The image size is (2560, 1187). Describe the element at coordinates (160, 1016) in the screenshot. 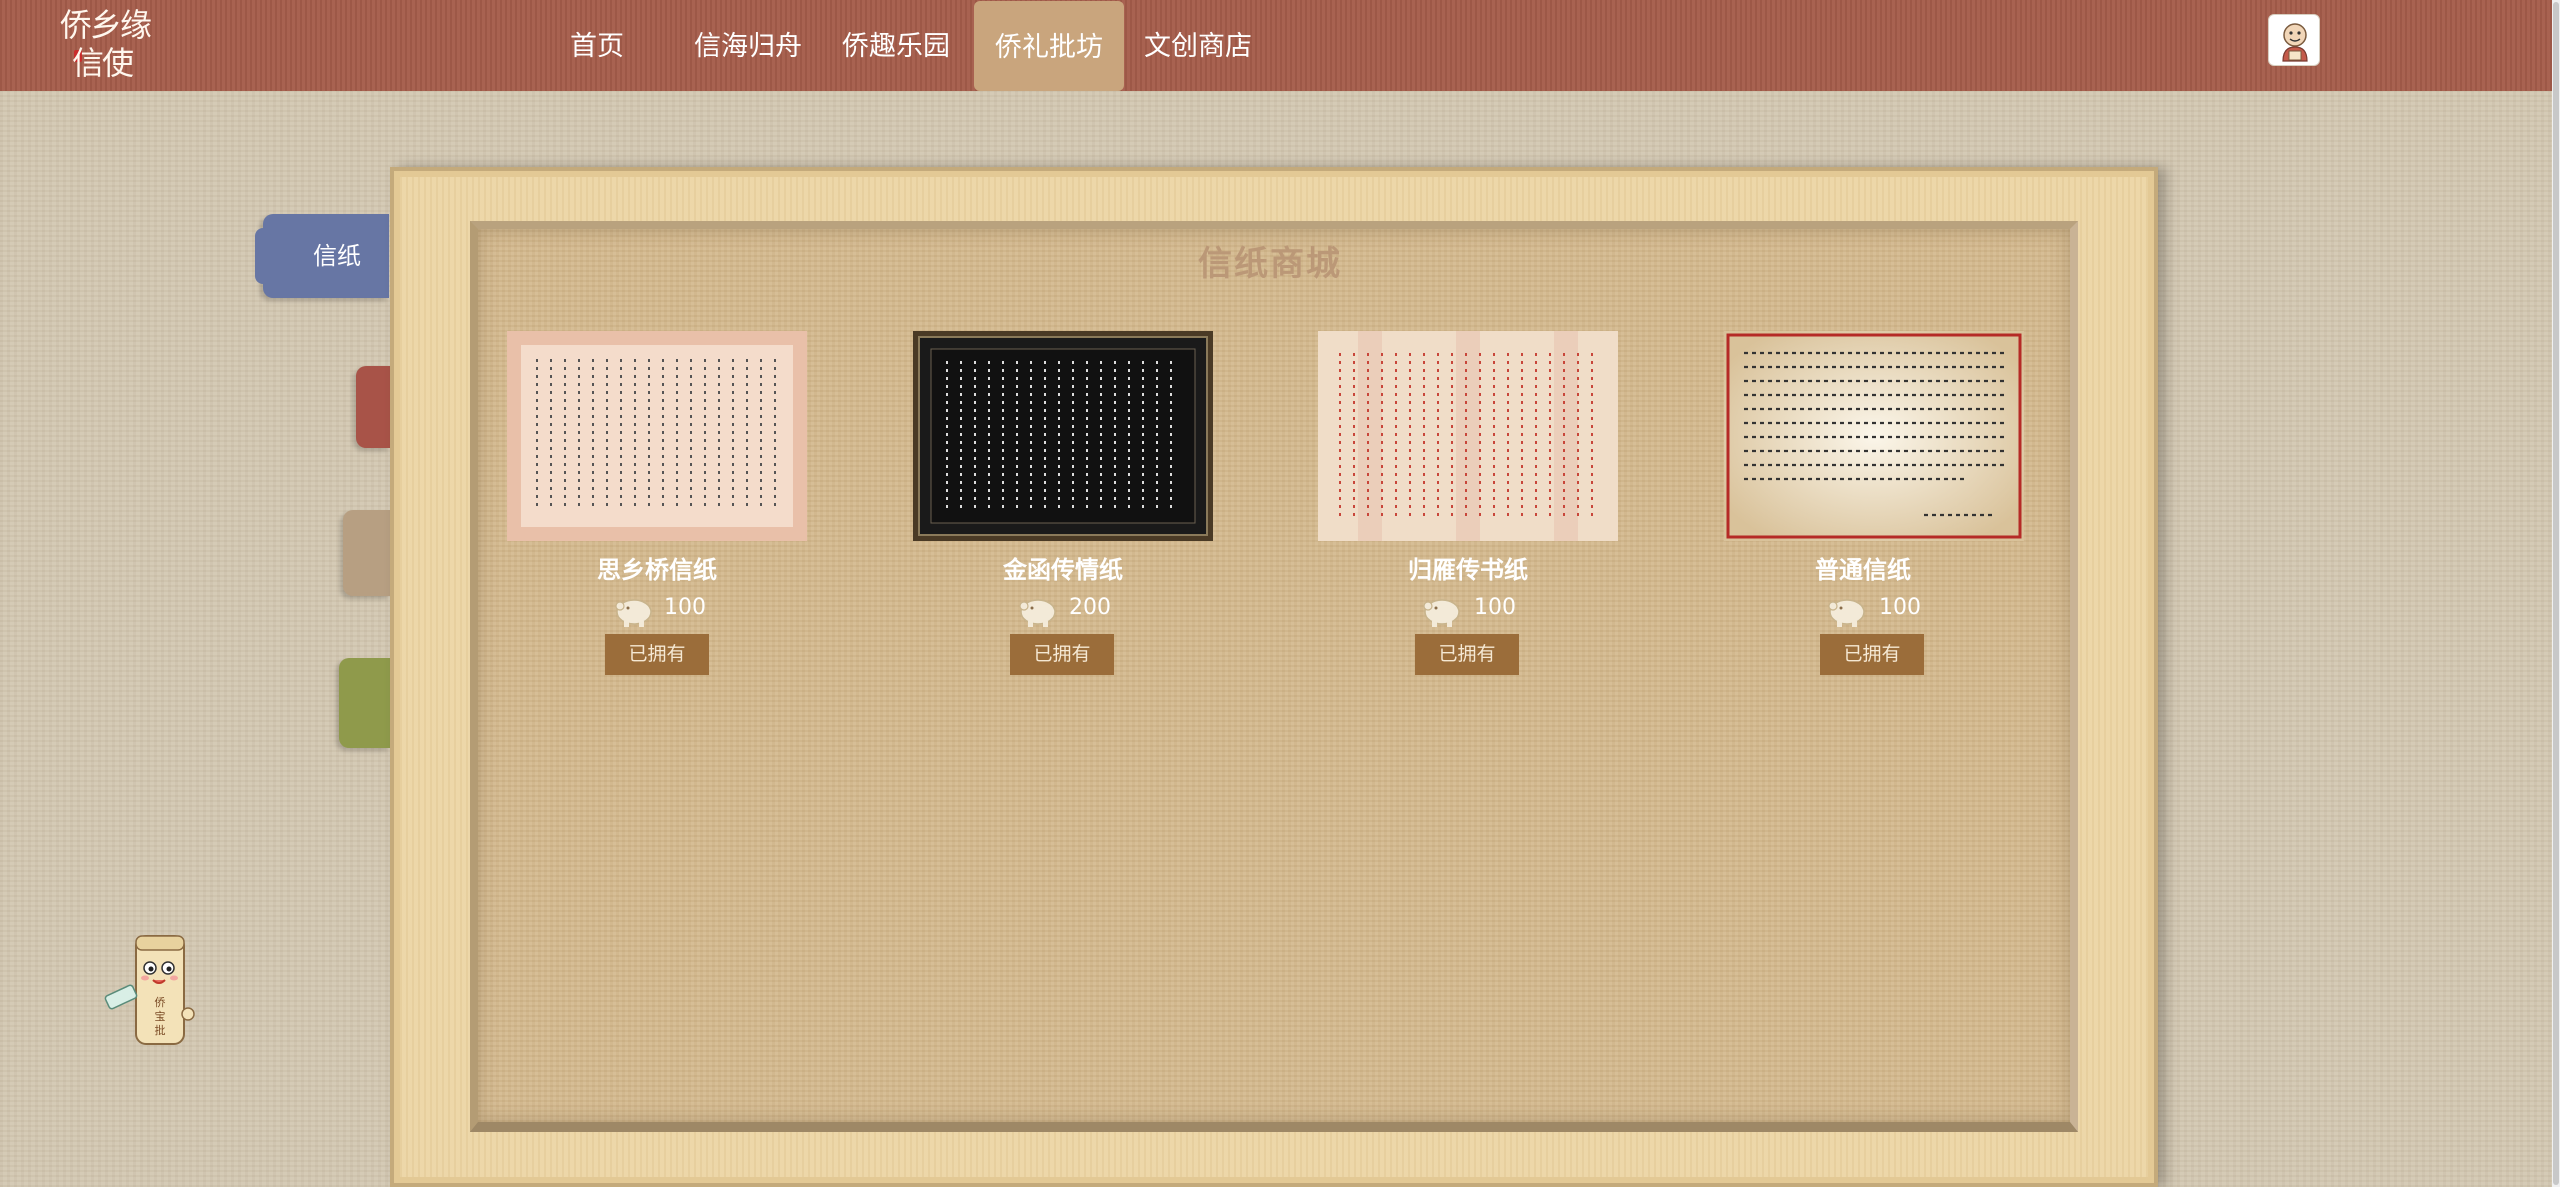

I see `svg-text: 宝` at that location.